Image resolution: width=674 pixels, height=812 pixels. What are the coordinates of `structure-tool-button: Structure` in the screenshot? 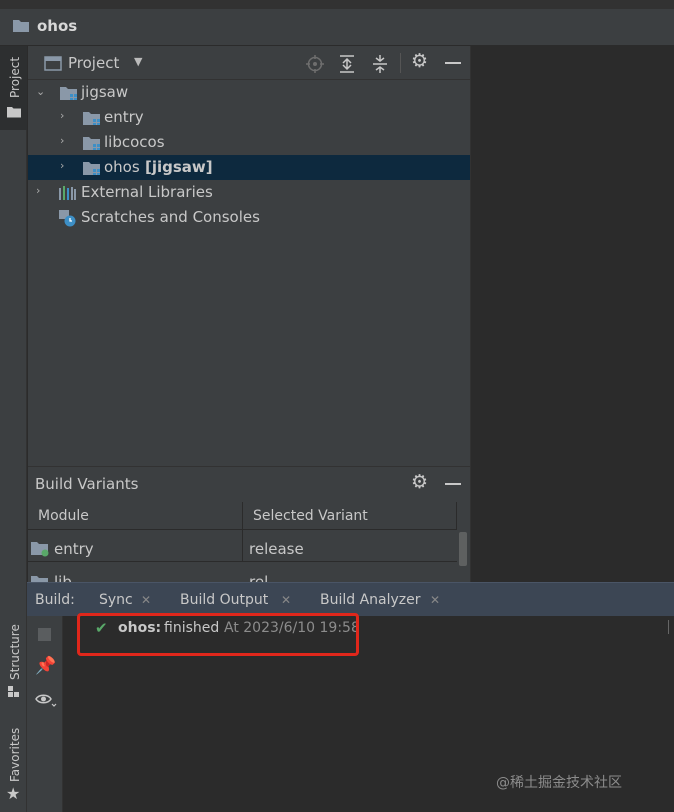 It's located at (13, 658).